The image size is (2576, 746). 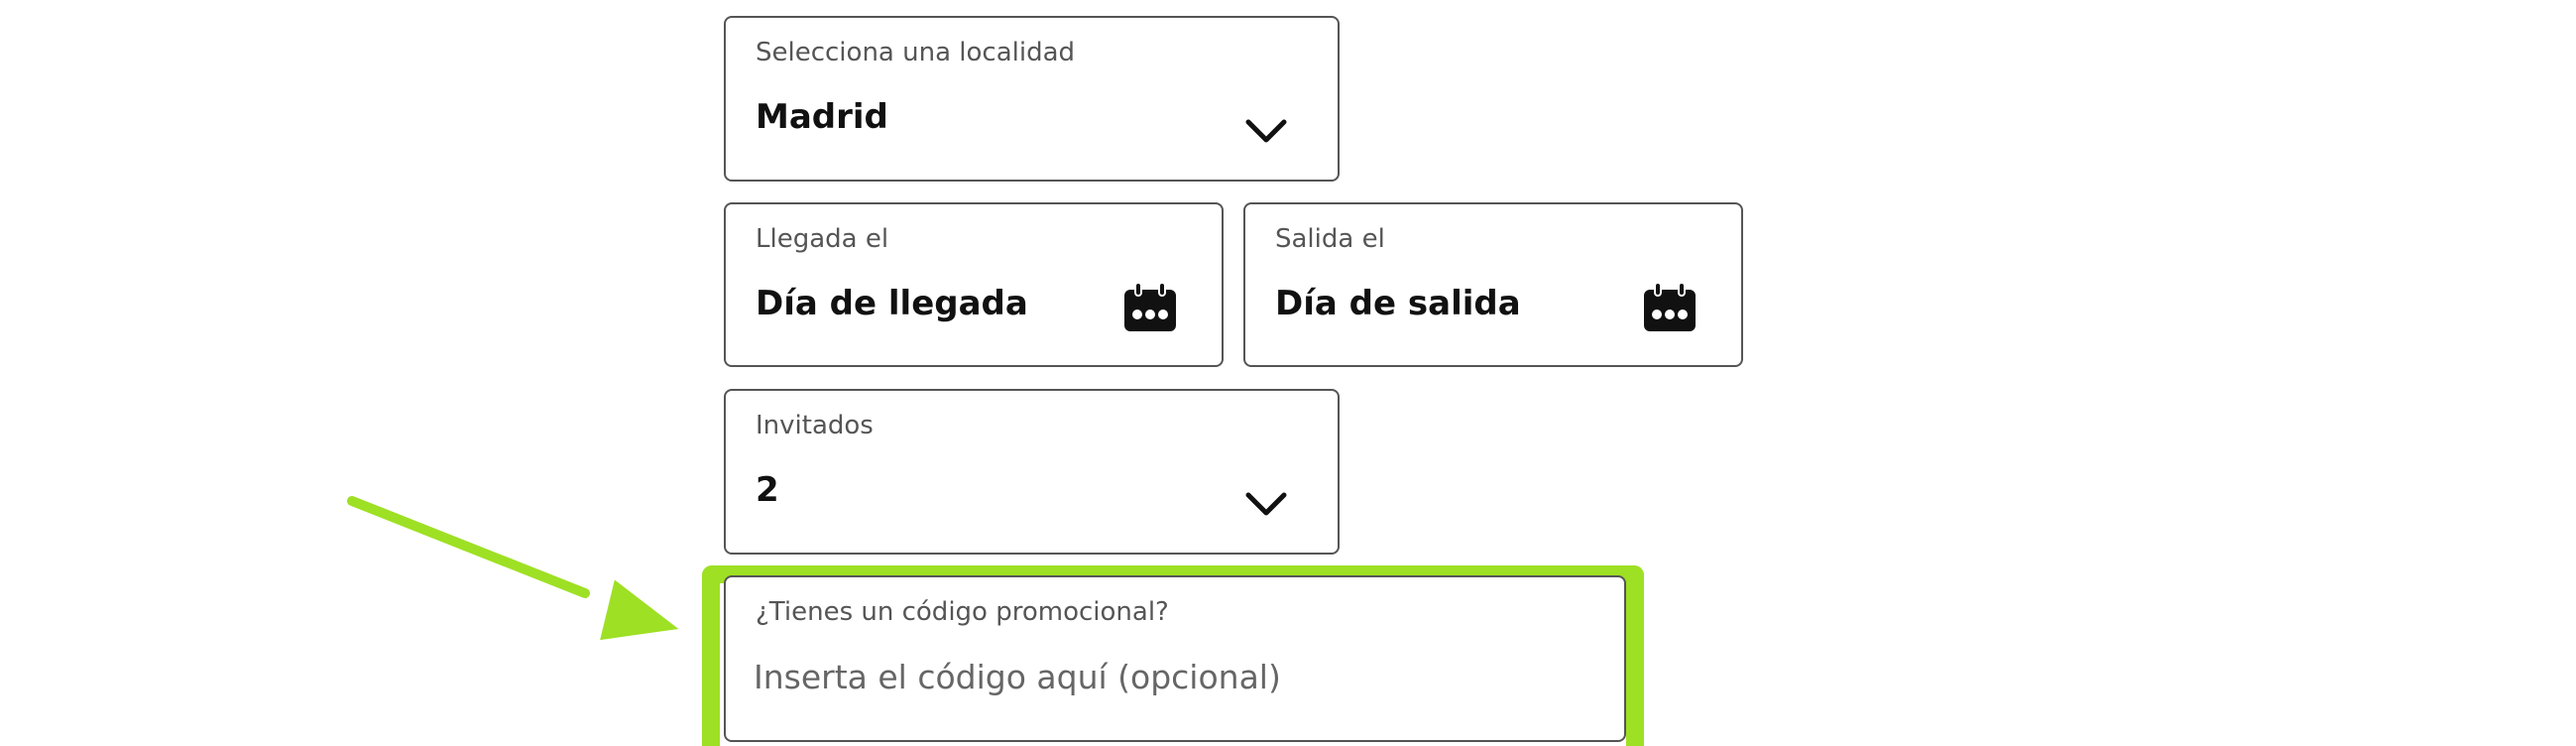 I want to click on location-label: Selecciona una localidad, so click(x=916, y=52).